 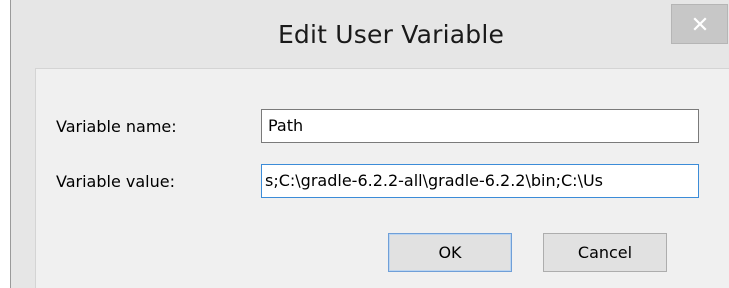 I want to click on close-icon, so click(x=699, y=24).